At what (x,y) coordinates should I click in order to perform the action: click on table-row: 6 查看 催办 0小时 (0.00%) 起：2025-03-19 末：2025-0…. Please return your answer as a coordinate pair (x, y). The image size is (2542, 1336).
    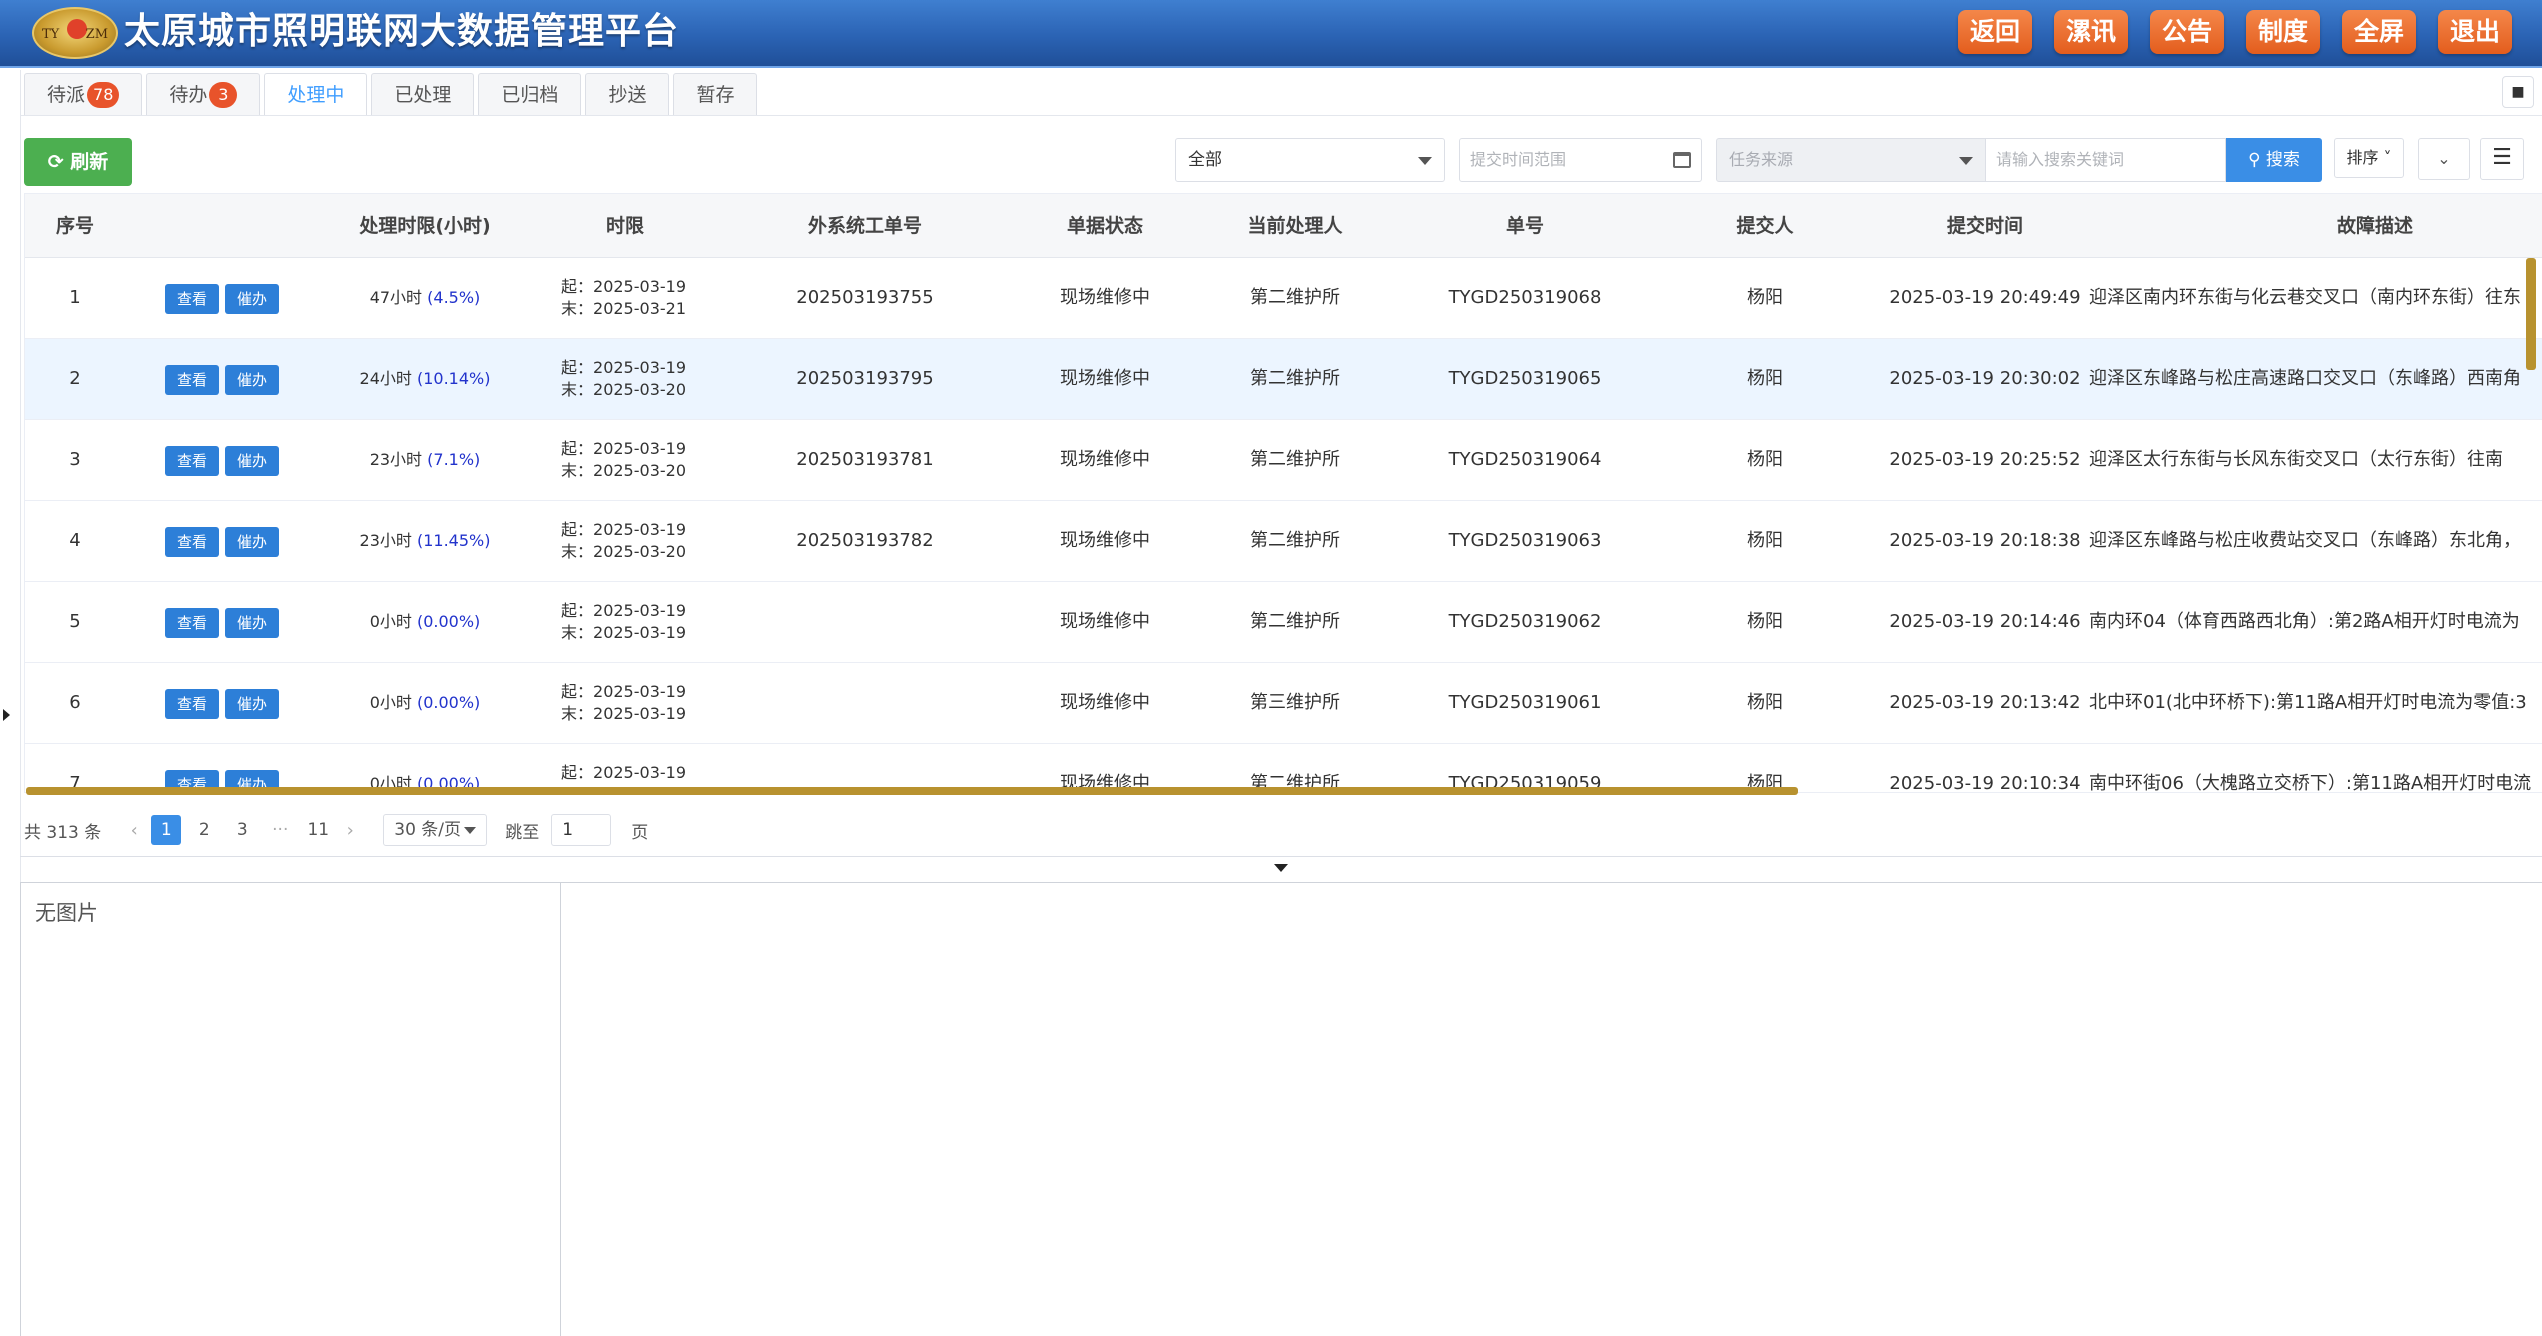
    Looking at the image, I should click on (1283, 703).